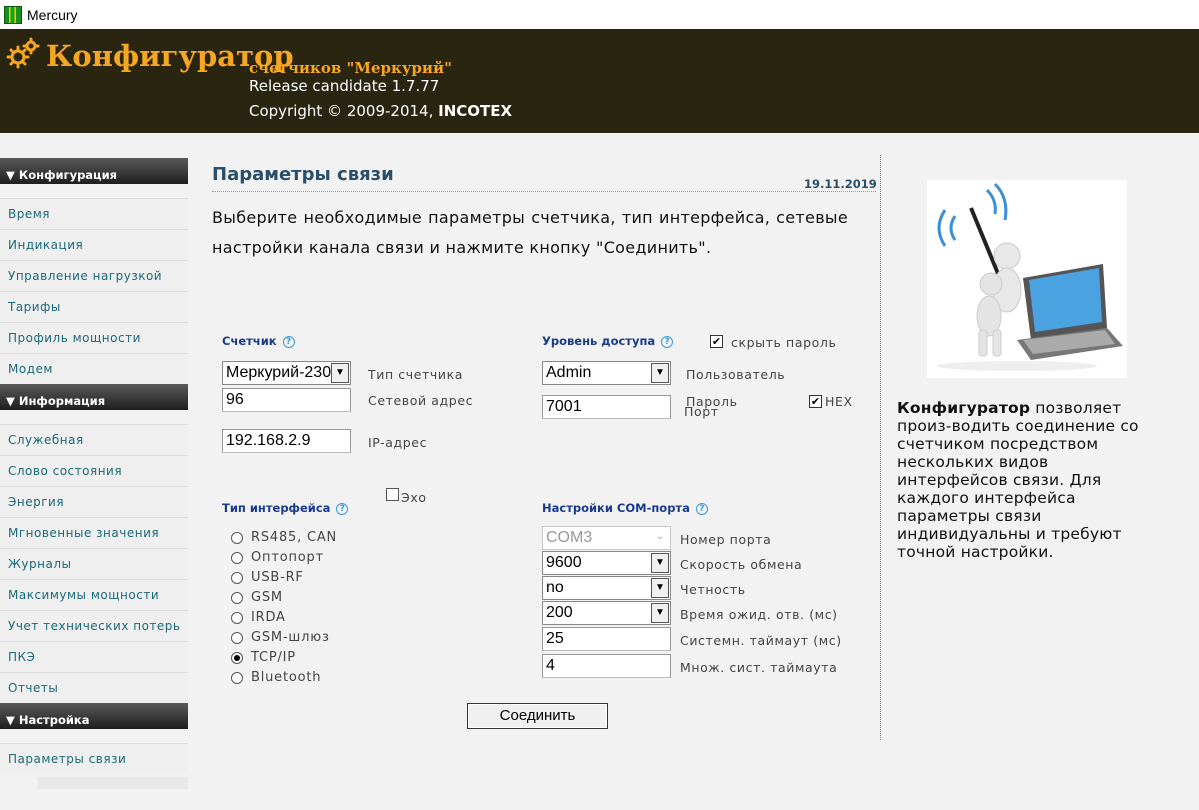  Describe the element at coordinates (606, 588) in the screenshot. I see `parity-select: no ▼` at that location.